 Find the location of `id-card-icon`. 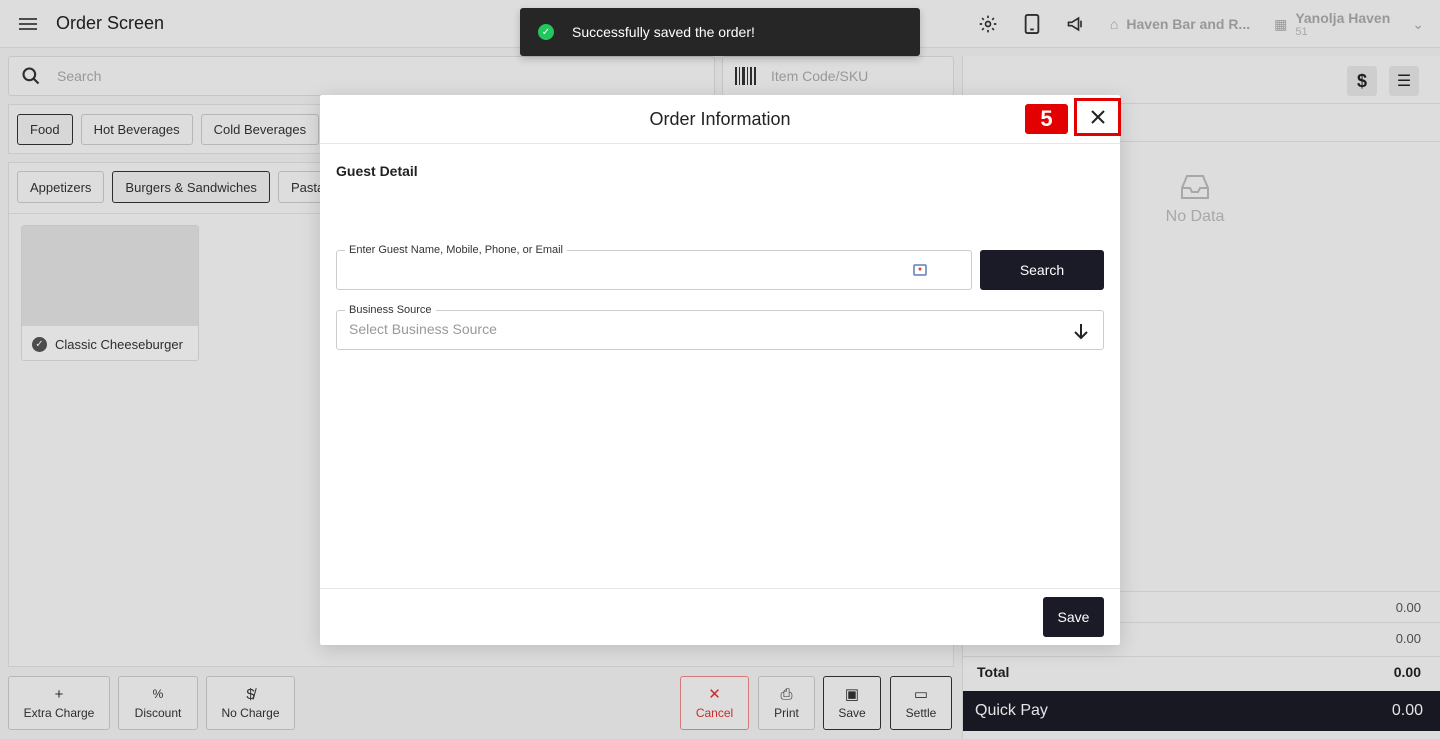

id-card-icon is located at coordinates (920, 270).